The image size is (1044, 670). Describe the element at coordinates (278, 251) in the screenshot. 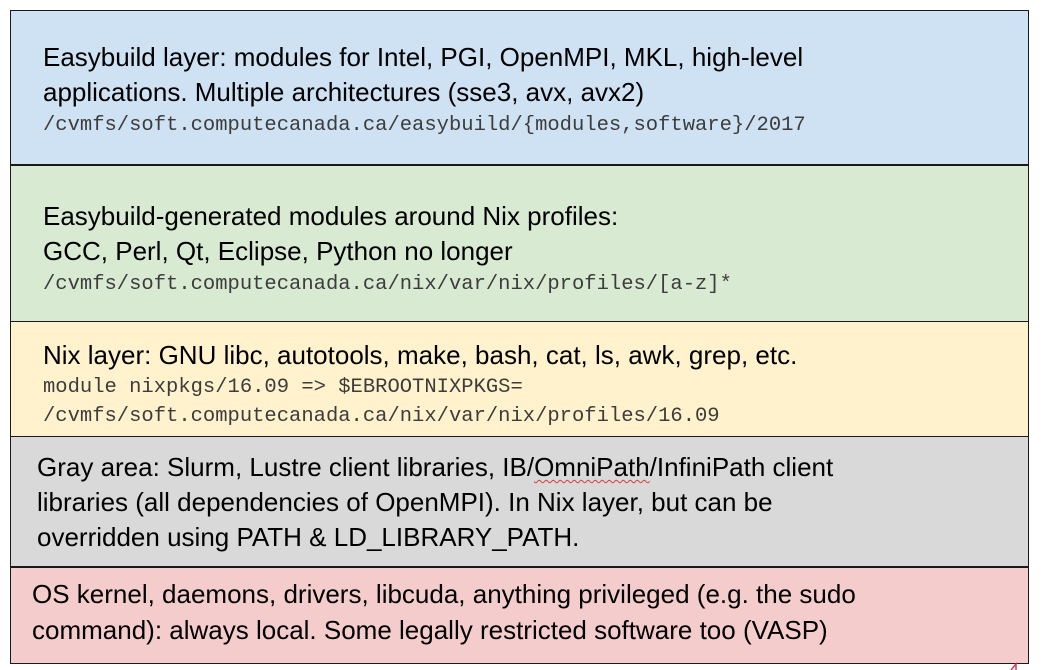

I see `nix-profiles-layer-line-2: GCC, Perl, Qt, Eclipse, Python no longer` at that location.